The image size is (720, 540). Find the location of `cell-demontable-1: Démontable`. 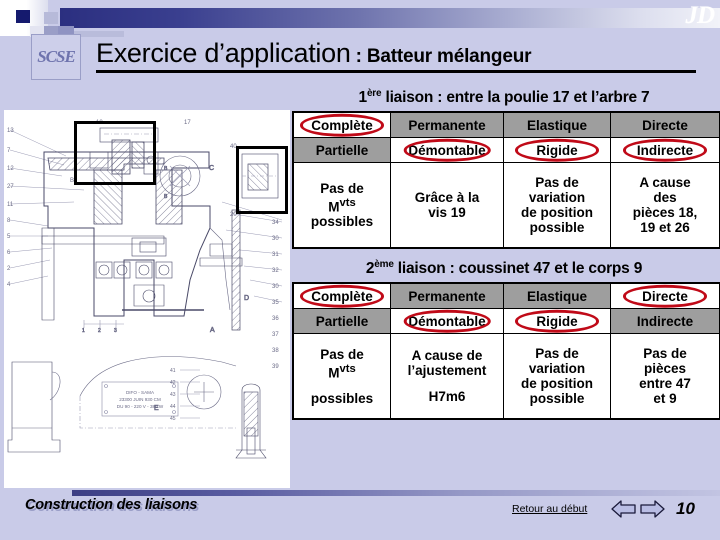

cell-demontable-1: Démontable is located at coordinates (447, 150).